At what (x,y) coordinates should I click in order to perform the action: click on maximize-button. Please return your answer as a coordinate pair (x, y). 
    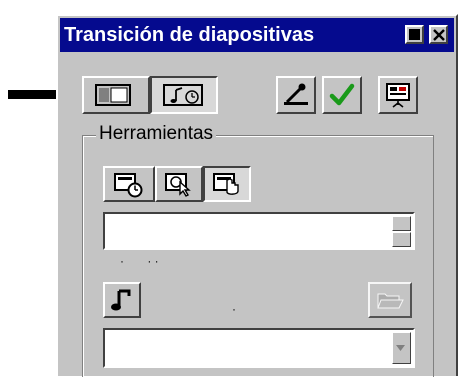
    Looking at the image, I should click on (414, 34).